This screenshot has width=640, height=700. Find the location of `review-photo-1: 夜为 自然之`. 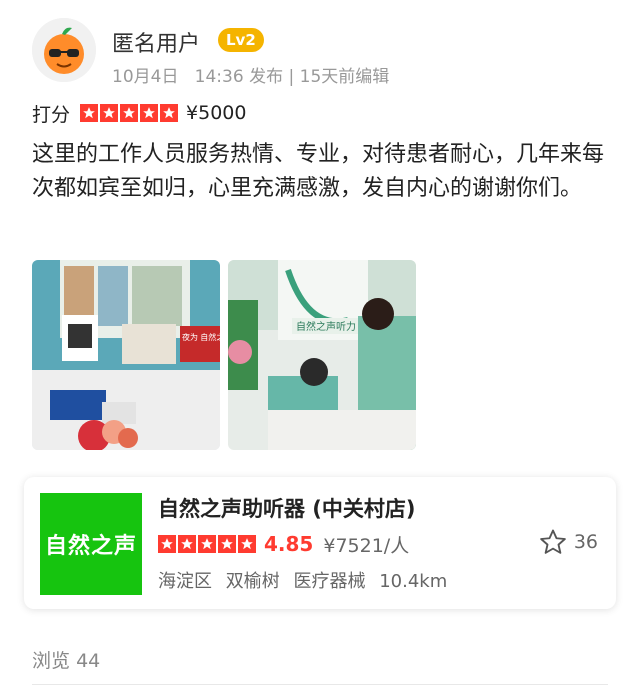

review-photo-1: 夜为 自然之 is located at coordinates (126, 355).